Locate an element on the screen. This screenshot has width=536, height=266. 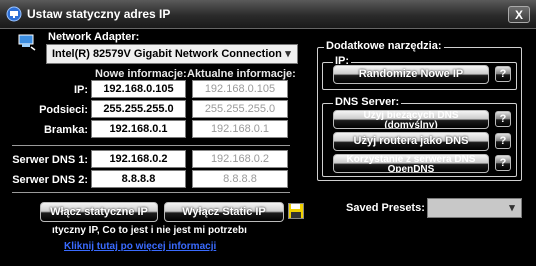
subnet-label: Podsieci: is located at coordinates (63, 110).